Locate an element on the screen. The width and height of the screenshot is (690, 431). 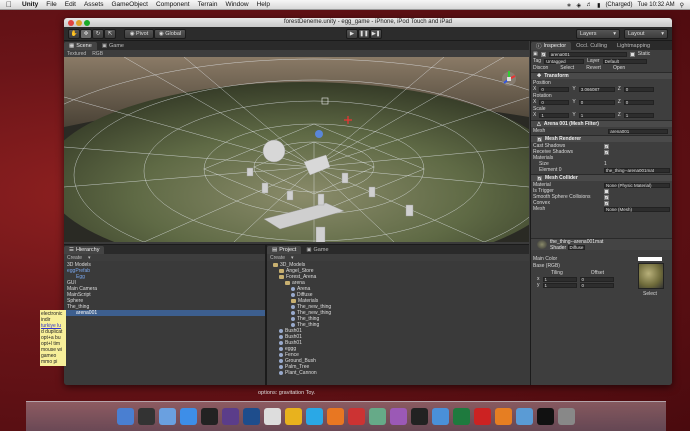
scale-z-field: 1 is located at coordinates (638, 115).